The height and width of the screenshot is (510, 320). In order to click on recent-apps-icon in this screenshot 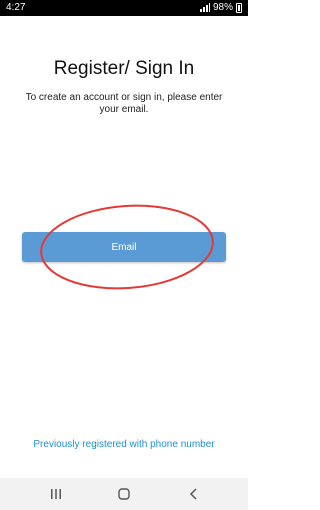, I will do `click(56, 494)`.